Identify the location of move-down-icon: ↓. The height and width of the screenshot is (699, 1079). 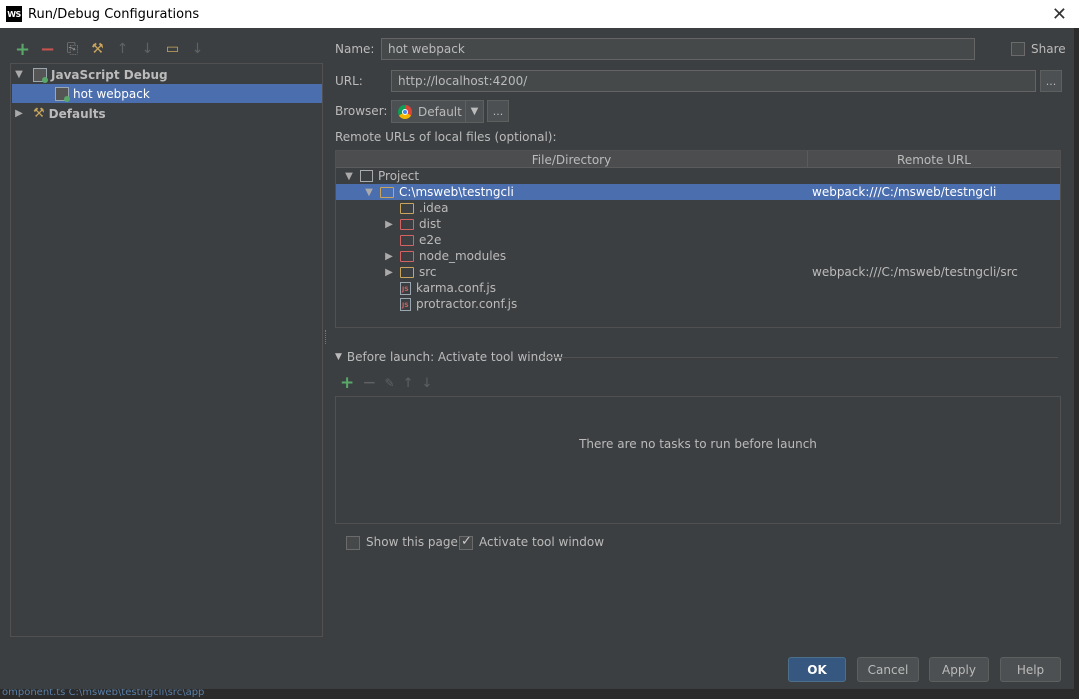
(147, 49).